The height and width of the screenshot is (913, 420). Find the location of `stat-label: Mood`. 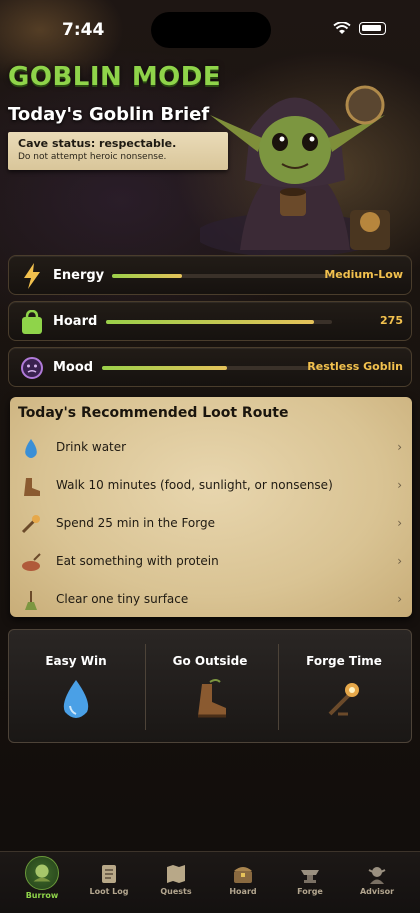

stat-label: Mood is located at coordinates (73, 367).